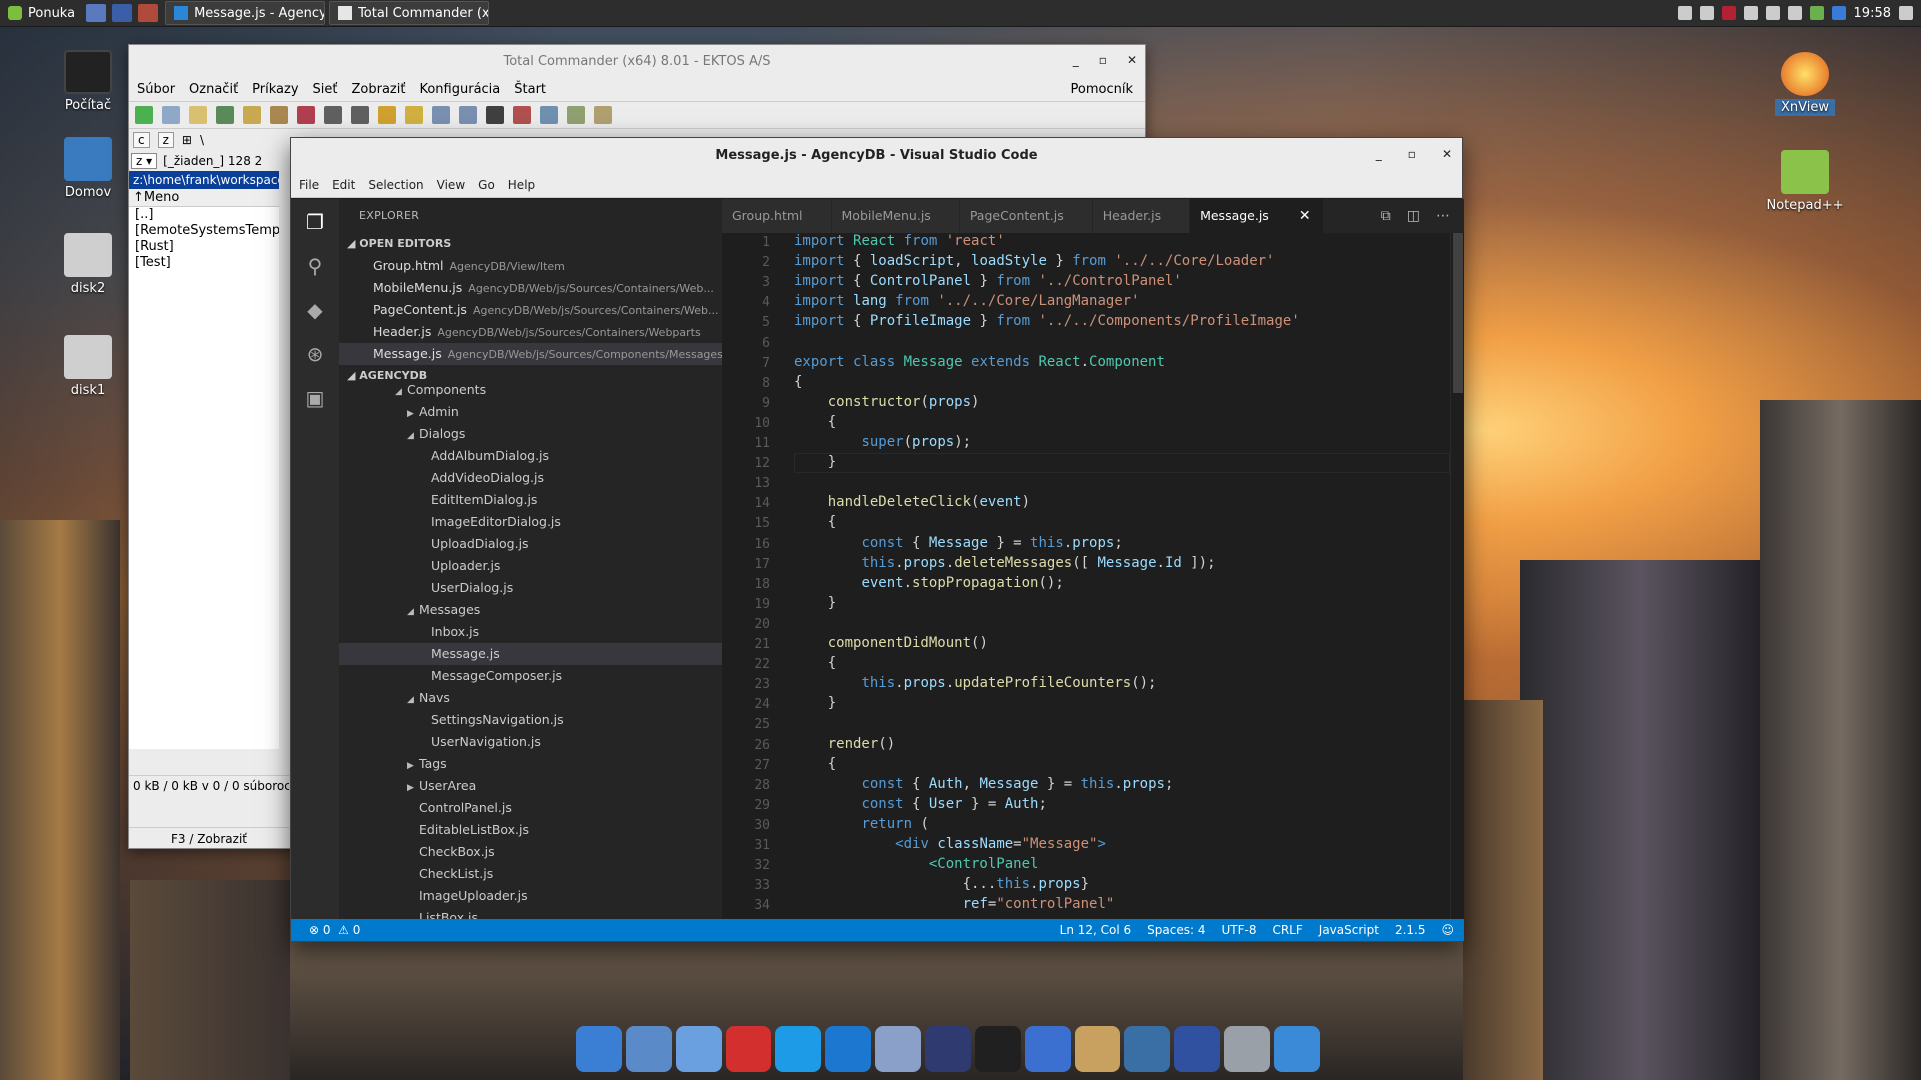 The height and width of the screenshot is (1080, 1921). Describe the element at coordinates (1412, 154) in the screenshot. I see `maximize-icon: ▫` at that location.